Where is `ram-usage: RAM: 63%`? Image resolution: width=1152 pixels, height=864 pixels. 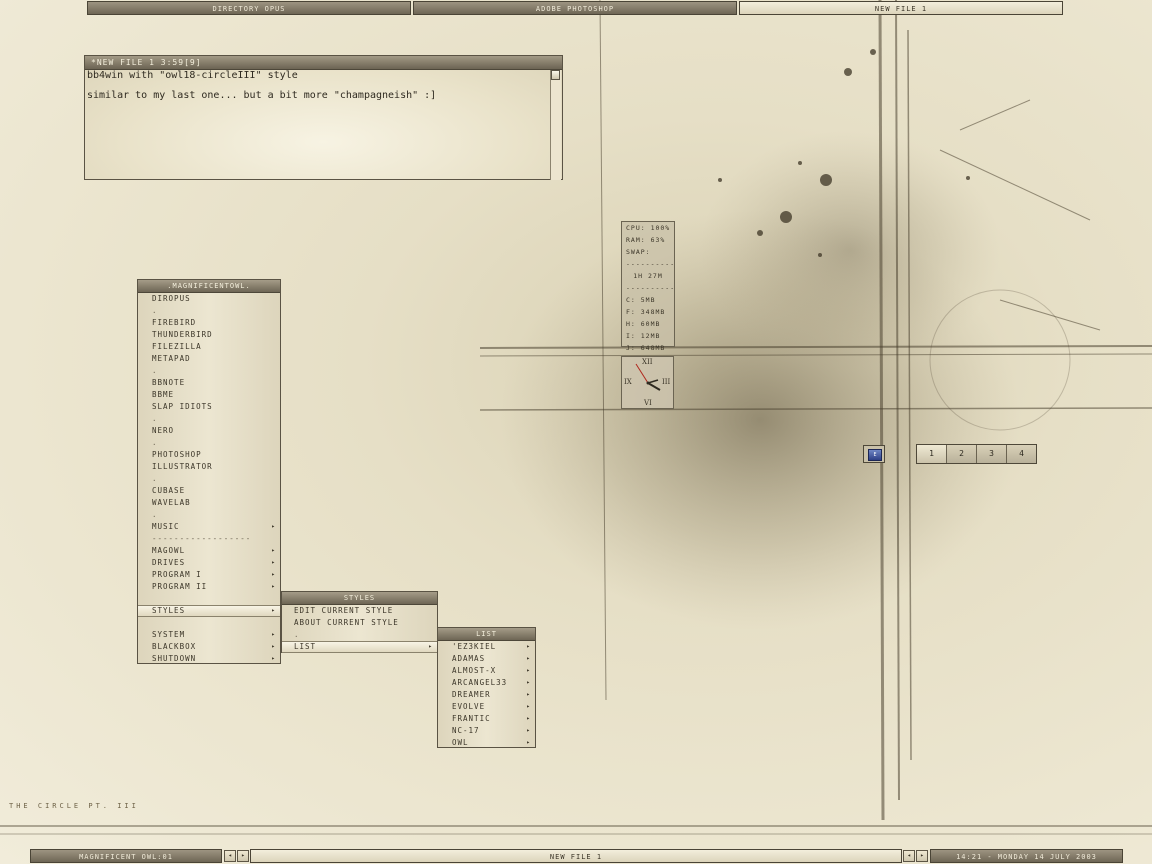
ram-usage: RAM: 63% is located at coordinates (646, 240).